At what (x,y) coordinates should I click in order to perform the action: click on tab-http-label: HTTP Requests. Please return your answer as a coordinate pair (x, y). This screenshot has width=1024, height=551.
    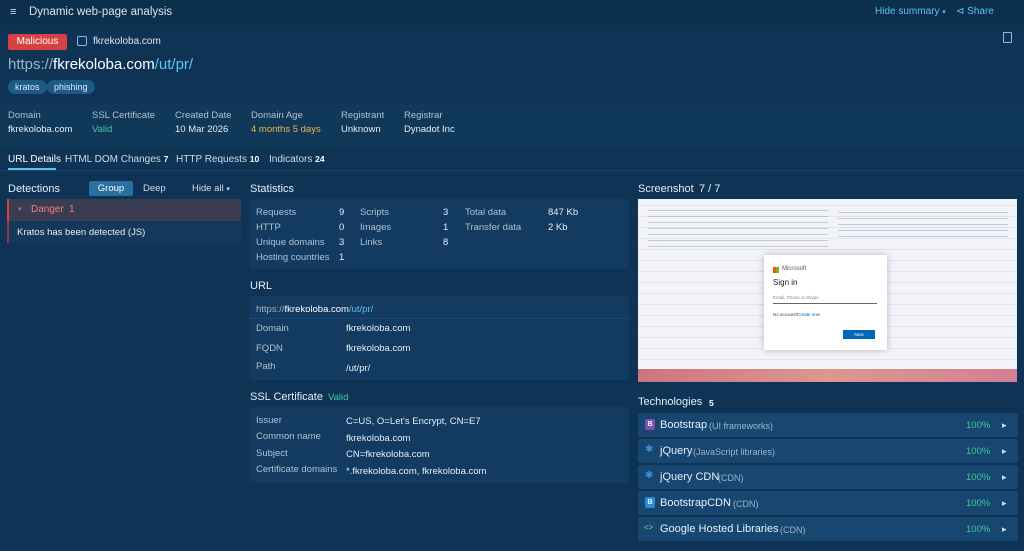
    Looking at the image, I should click on (211, 159).